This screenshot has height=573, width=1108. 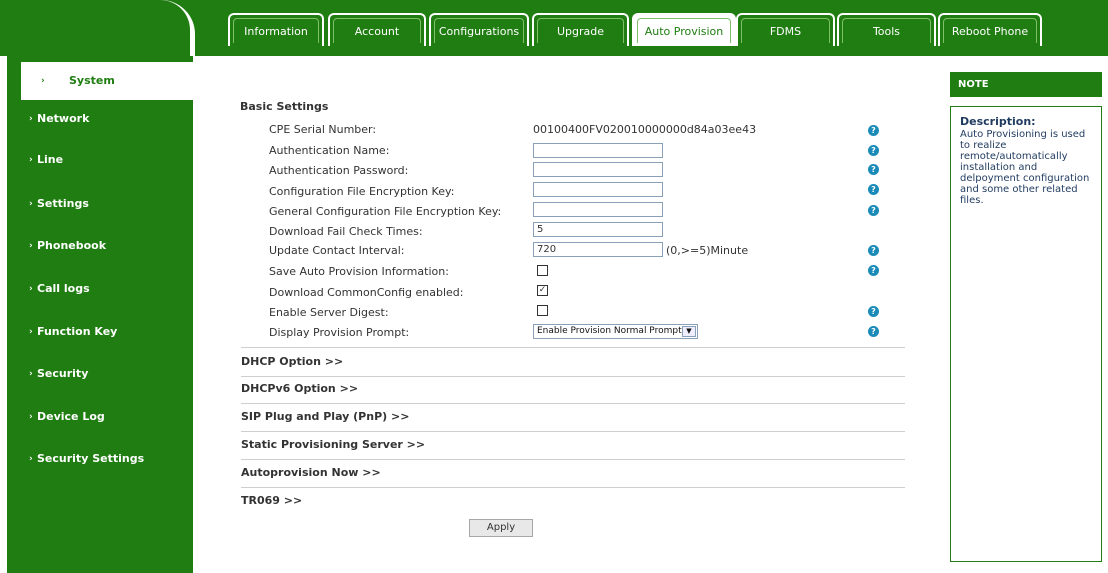 I want to click on auth-password-label: Authentication Password:, so click(x=339, y=170).